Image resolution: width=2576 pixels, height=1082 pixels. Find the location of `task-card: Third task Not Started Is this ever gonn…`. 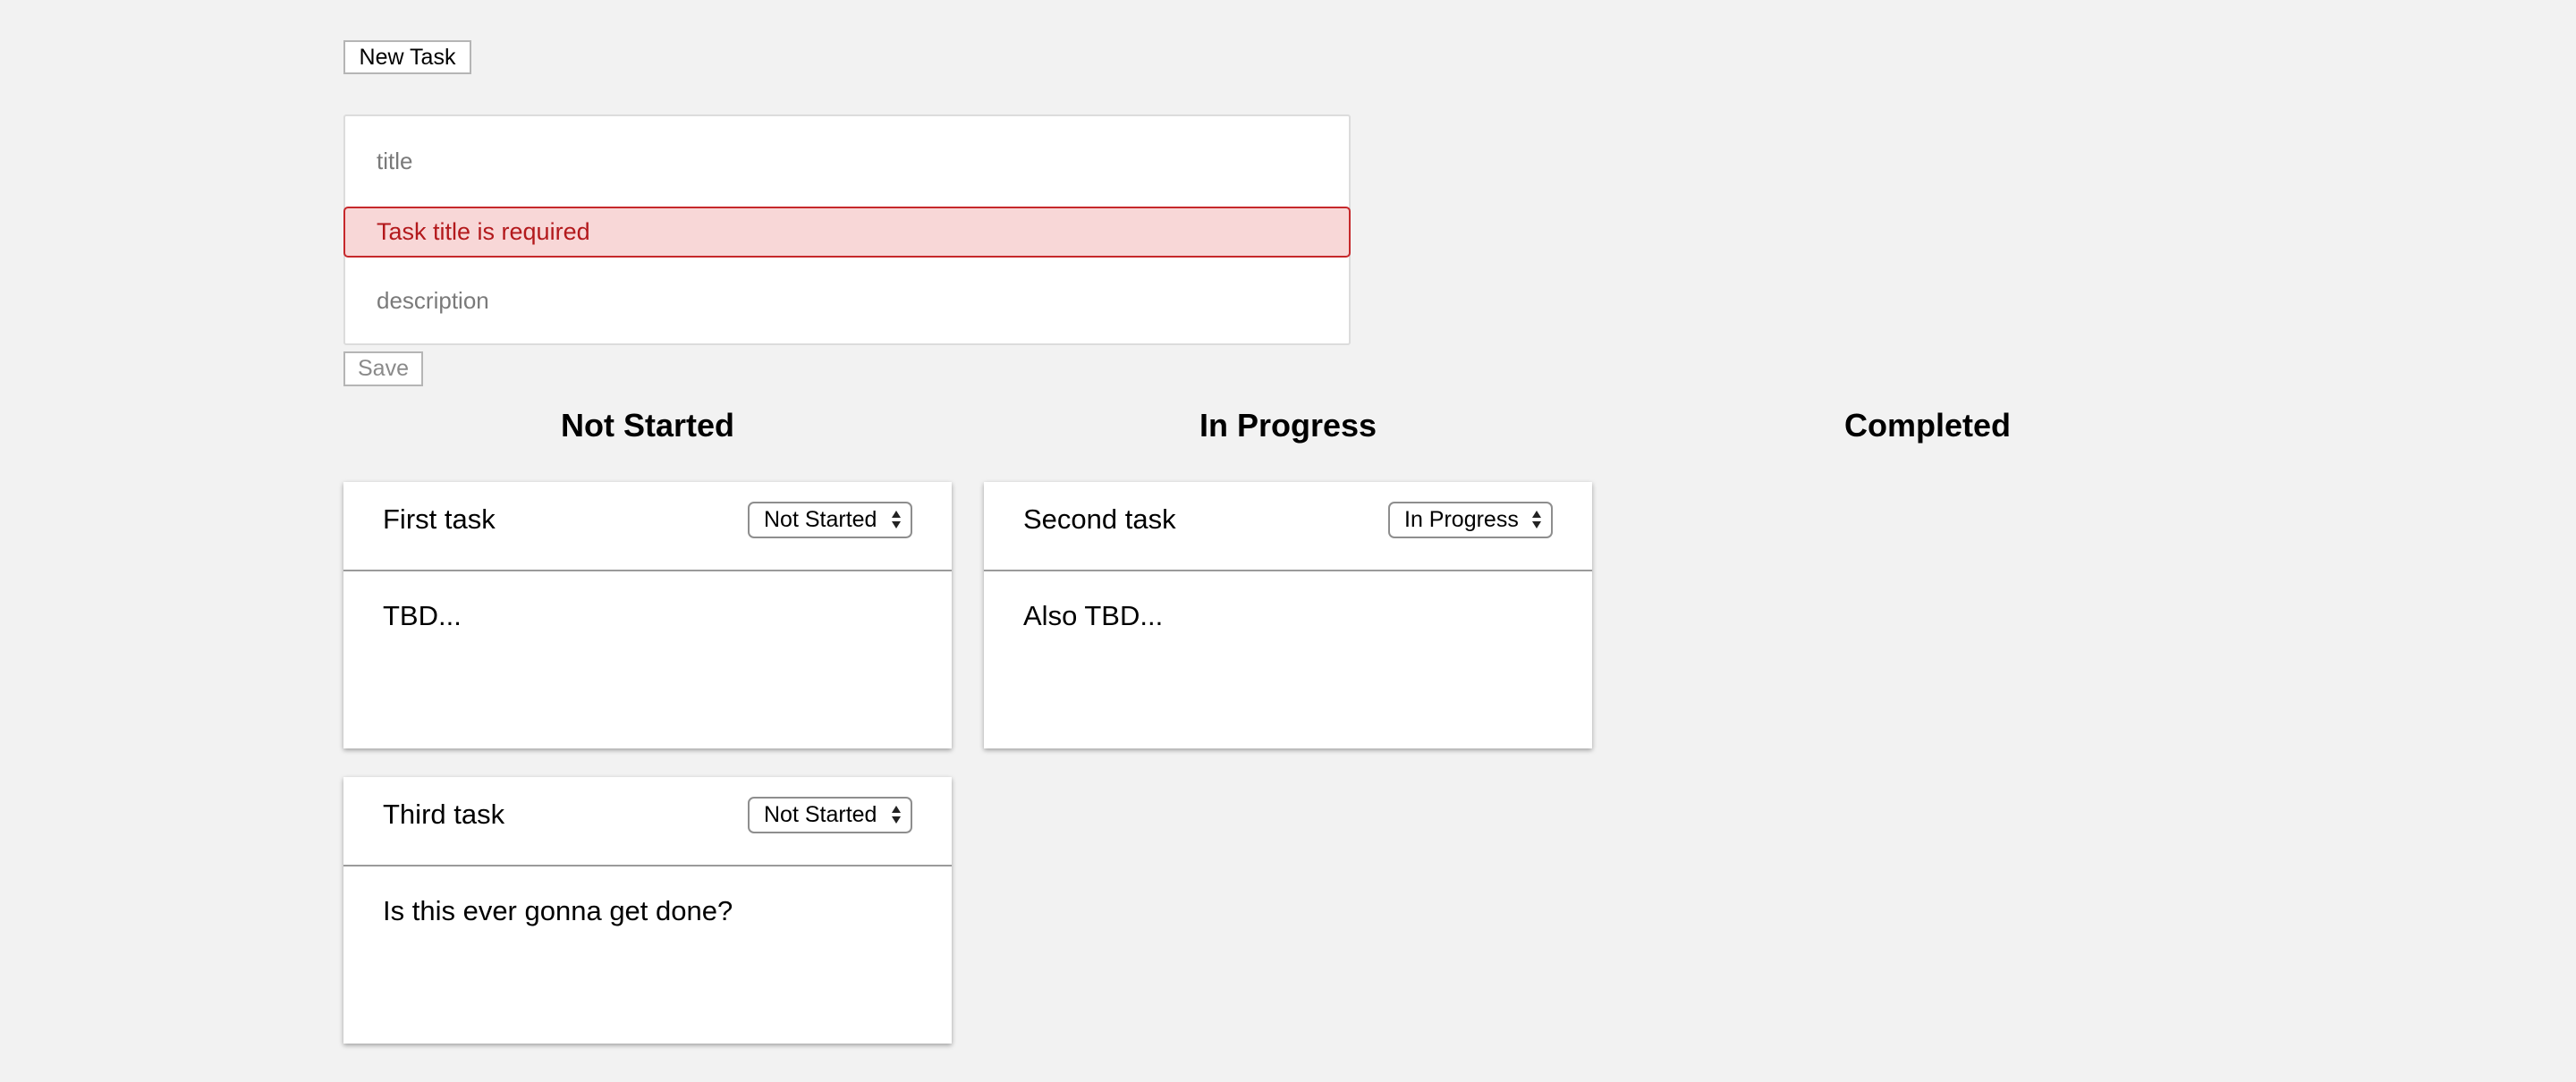

task-card: Third task Not Started Is this ever gonn… is located at coordinates (647, 910).